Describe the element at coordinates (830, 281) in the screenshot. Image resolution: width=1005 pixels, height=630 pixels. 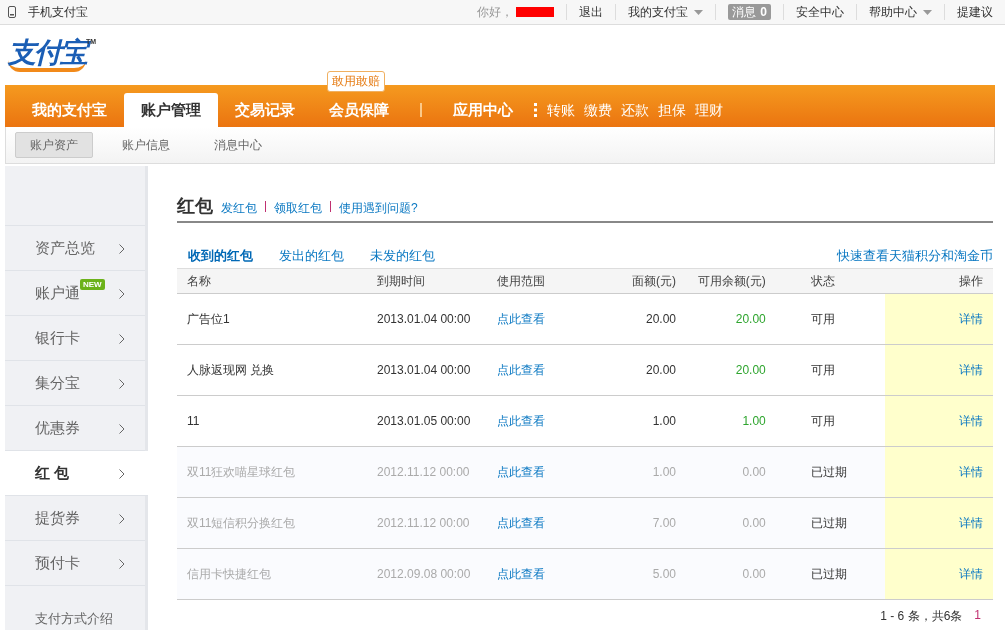
I see `column-header: 状态` at that location.